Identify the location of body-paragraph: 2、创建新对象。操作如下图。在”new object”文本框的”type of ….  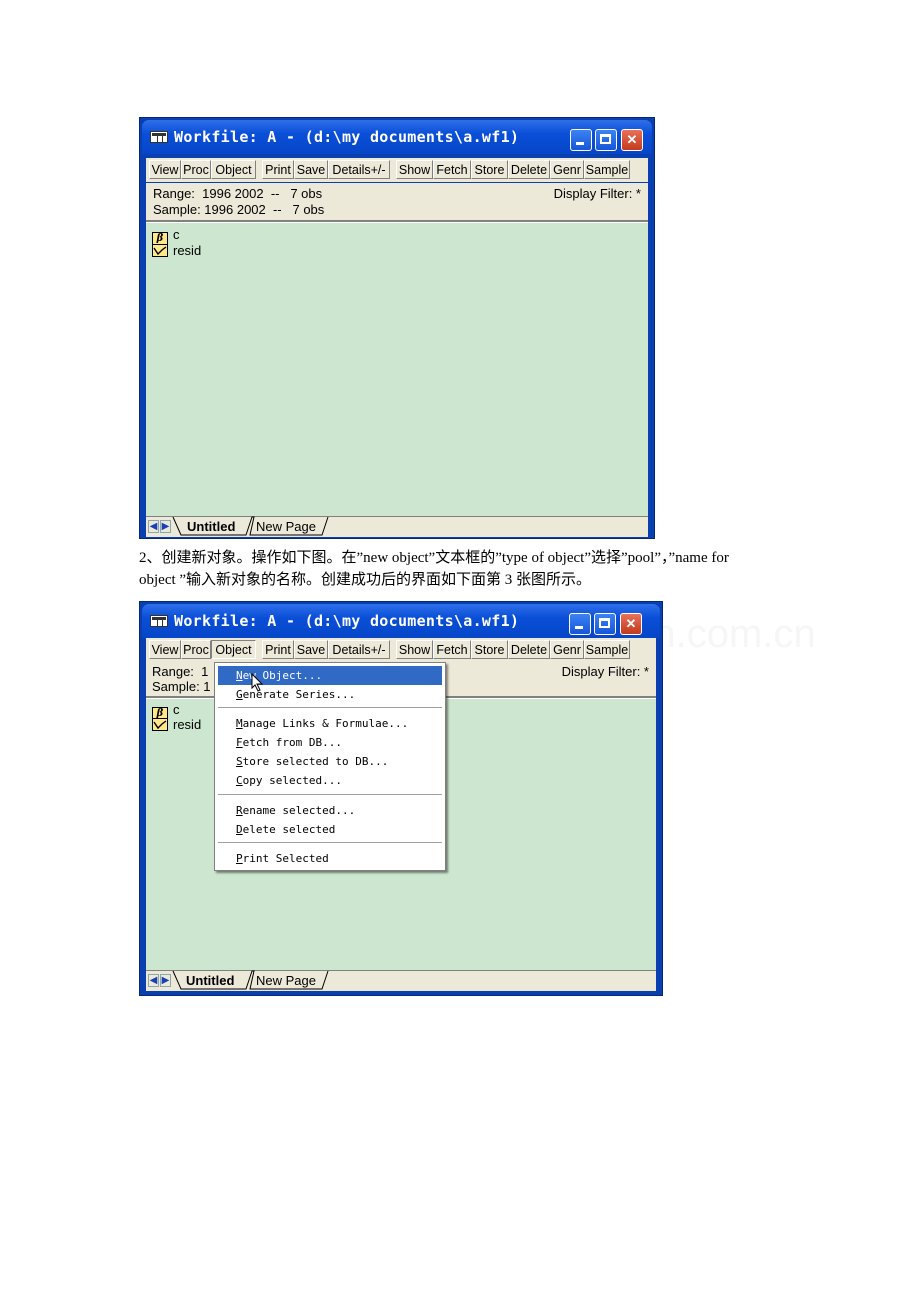
(469, 569).